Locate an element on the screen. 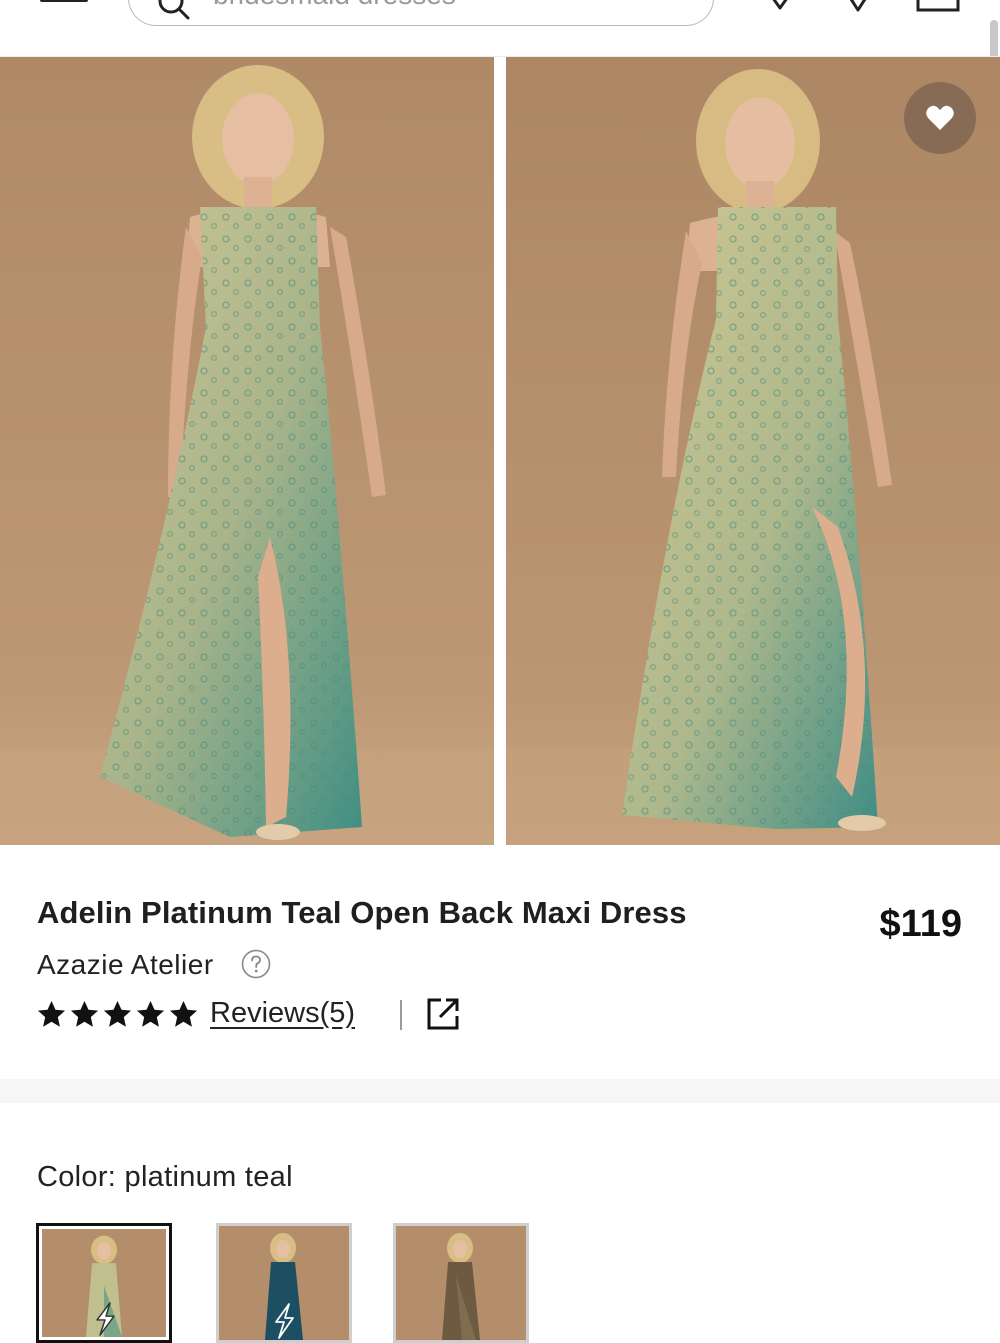 The height and width of the screenshot is (1343, 1000). search-icon is located at coordinates (174, 10).